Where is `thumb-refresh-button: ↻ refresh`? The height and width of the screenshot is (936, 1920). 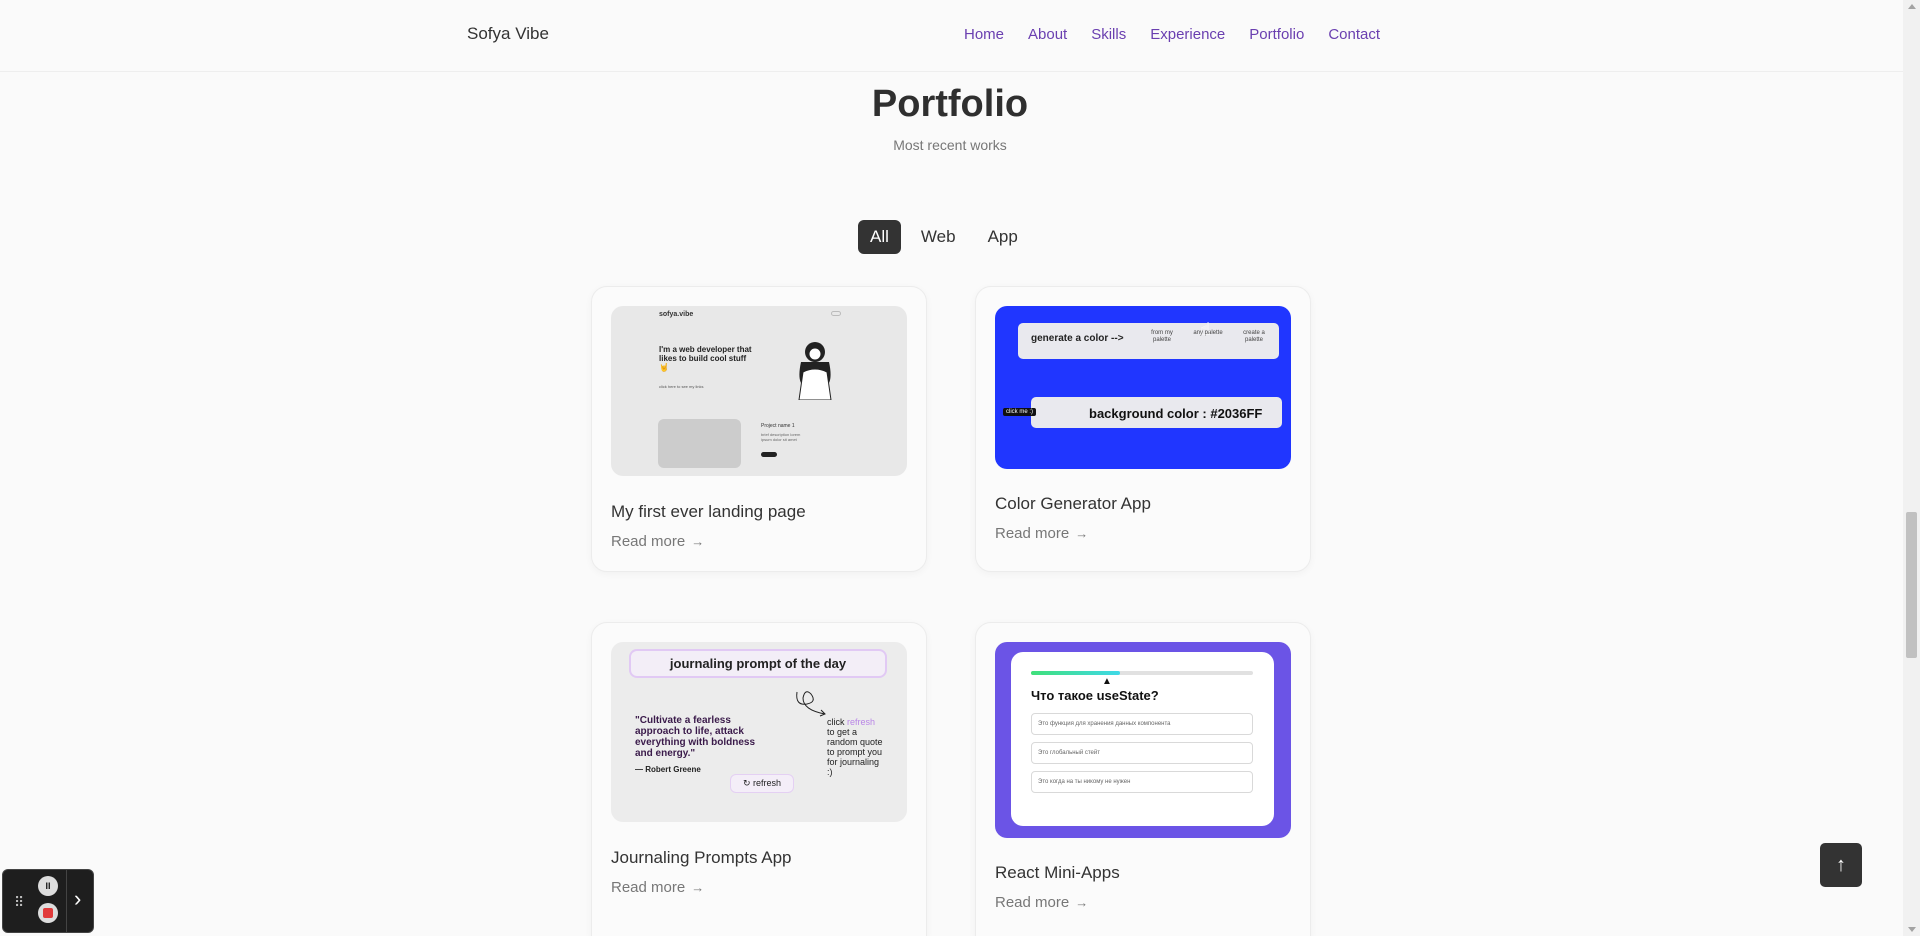 thumb-refresh-button: ↻ refresh is located at coordinates (762, 783).